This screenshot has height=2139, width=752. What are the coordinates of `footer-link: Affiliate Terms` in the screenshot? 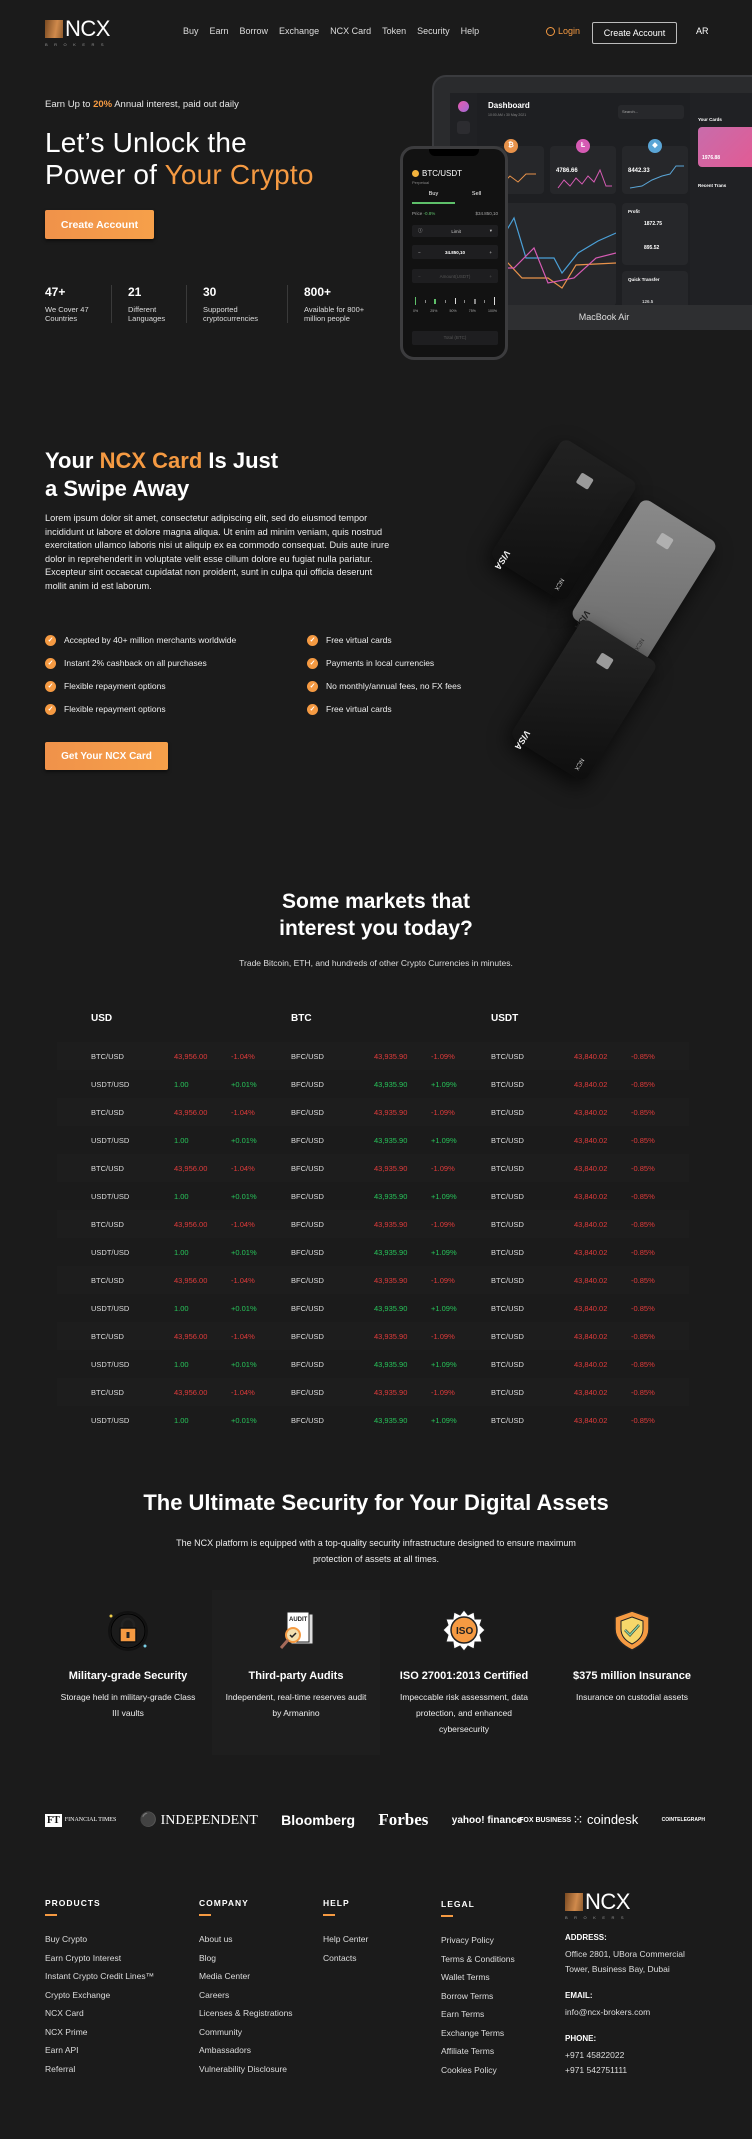 It's located at (478, 2055).